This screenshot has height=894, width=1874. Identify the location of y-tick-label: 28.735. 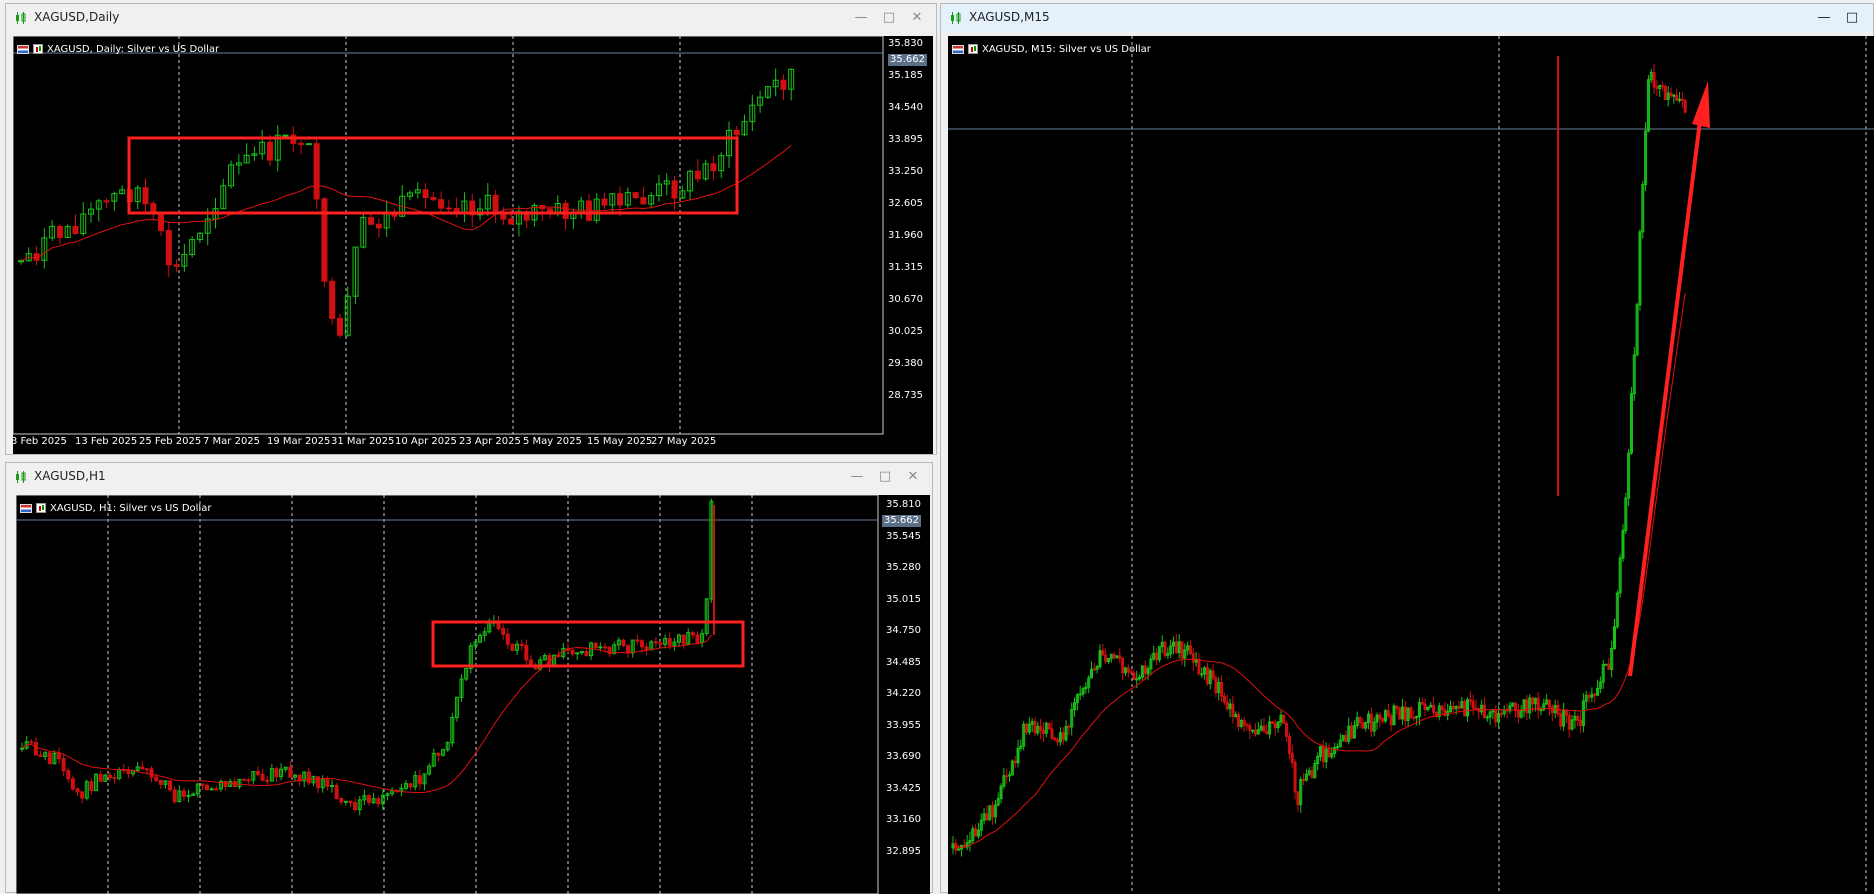
(905, 395).